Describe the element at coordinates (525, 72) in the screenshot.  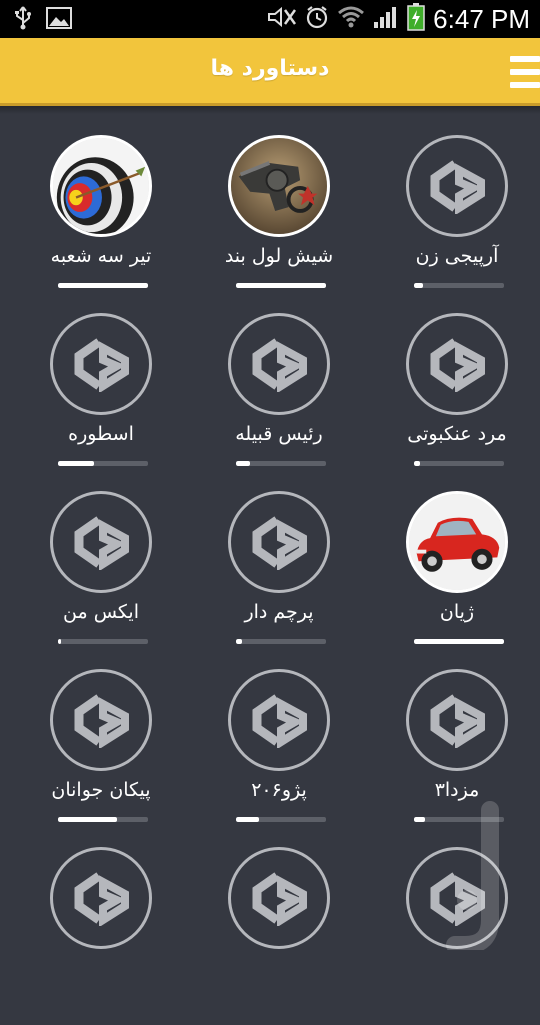
I see `hamburger-menu-icon` at that location.